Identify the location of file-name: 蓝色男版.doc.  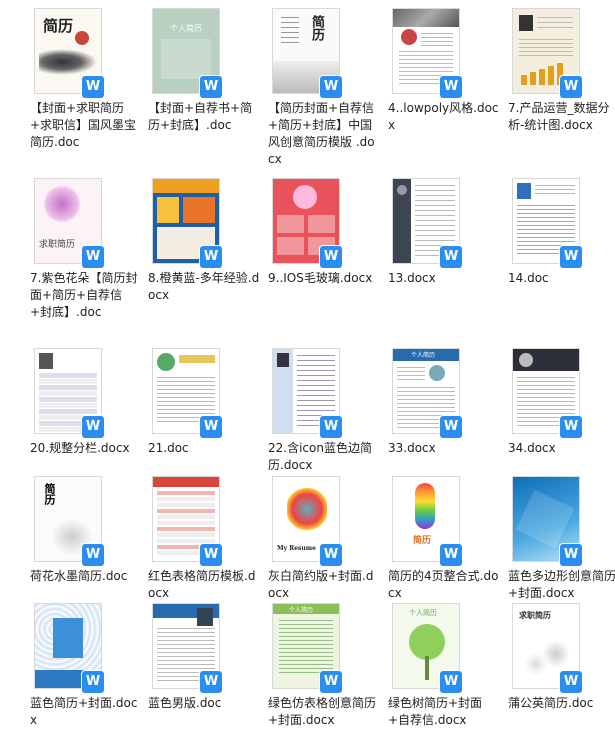
(204, 703).